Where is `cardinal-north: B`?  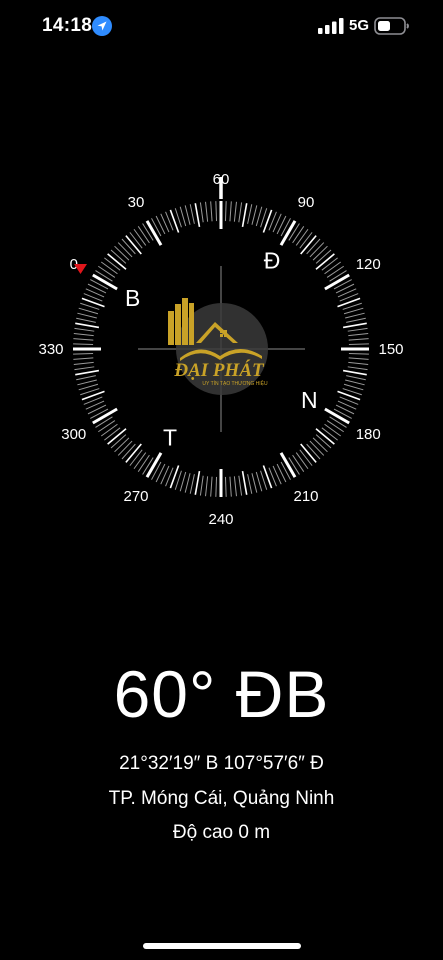 cardinal-north: B is located at coordinates (132, 298).